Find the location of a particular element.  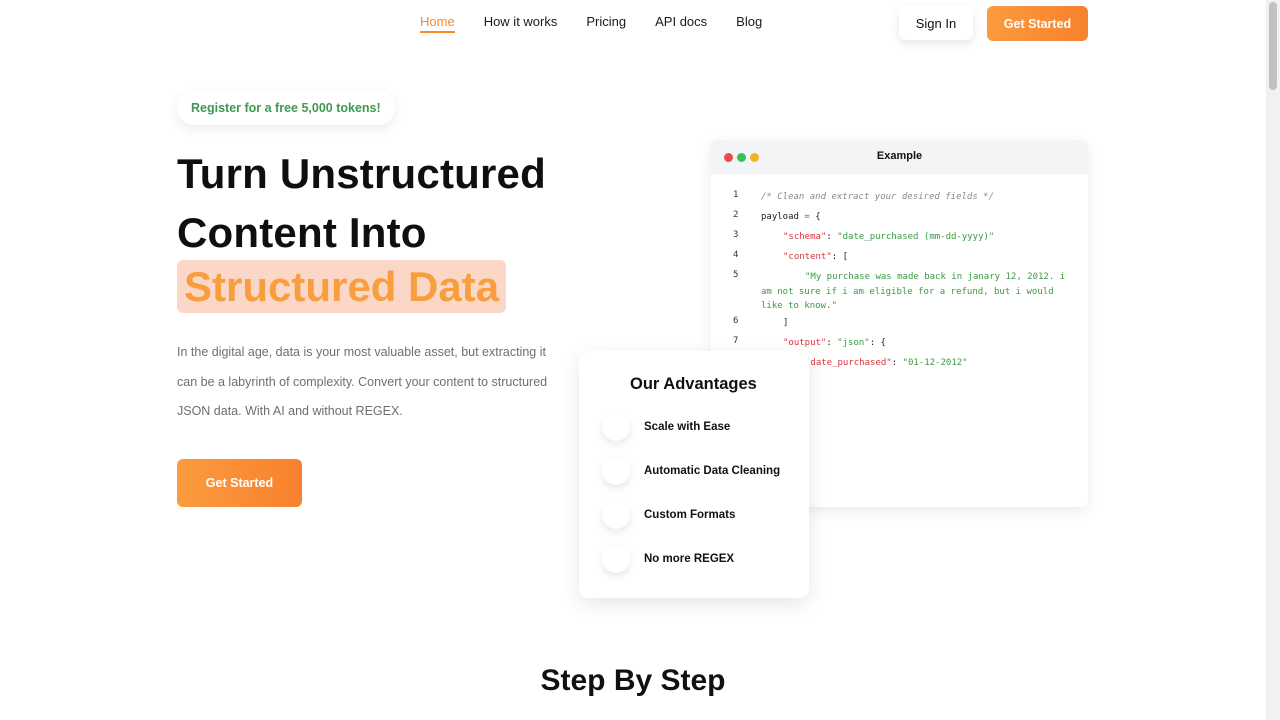

line-number: 6 is located at coordinates (736, 321).